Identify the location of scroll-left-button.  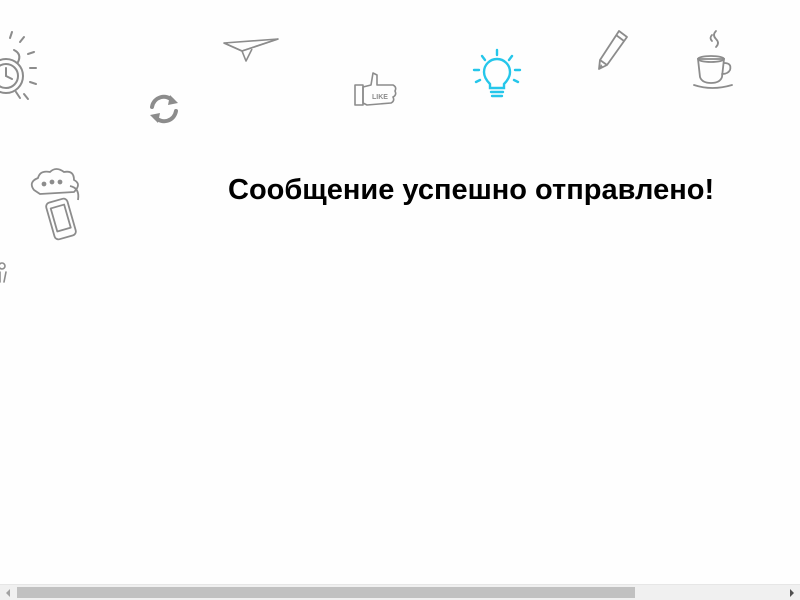
(8, 592).